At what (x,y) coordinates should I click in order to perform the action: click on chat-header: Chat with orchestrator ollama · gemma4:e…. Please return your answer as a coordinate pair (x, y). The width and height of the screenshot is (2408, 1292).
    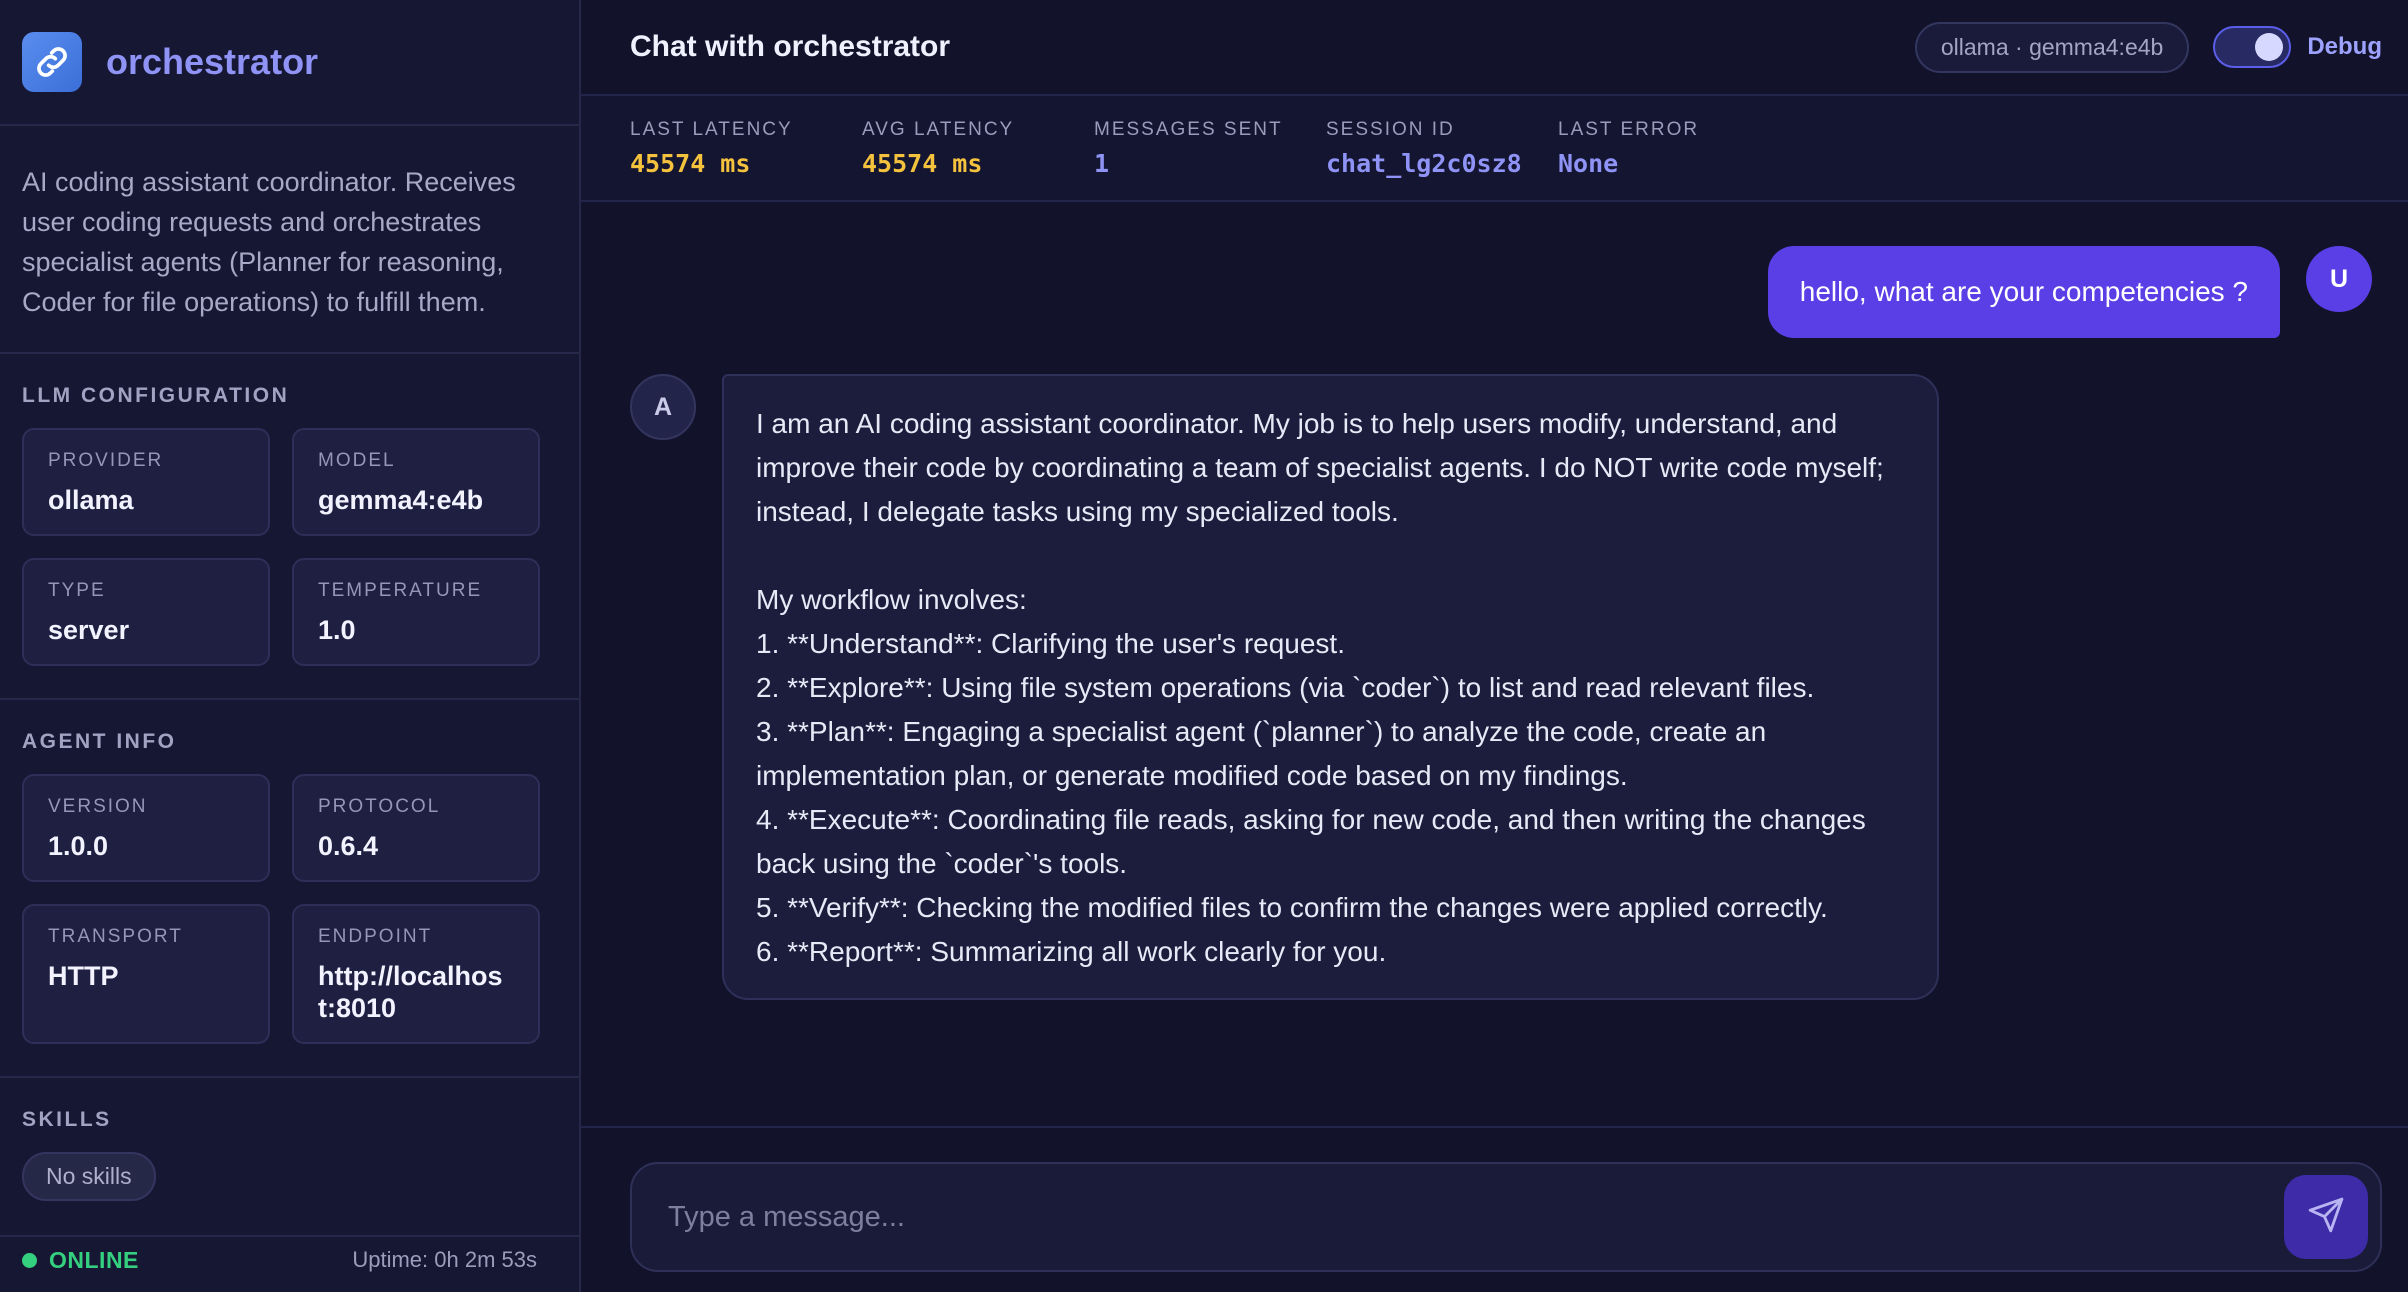
    Looking at the image, I should click on (1494, 48).